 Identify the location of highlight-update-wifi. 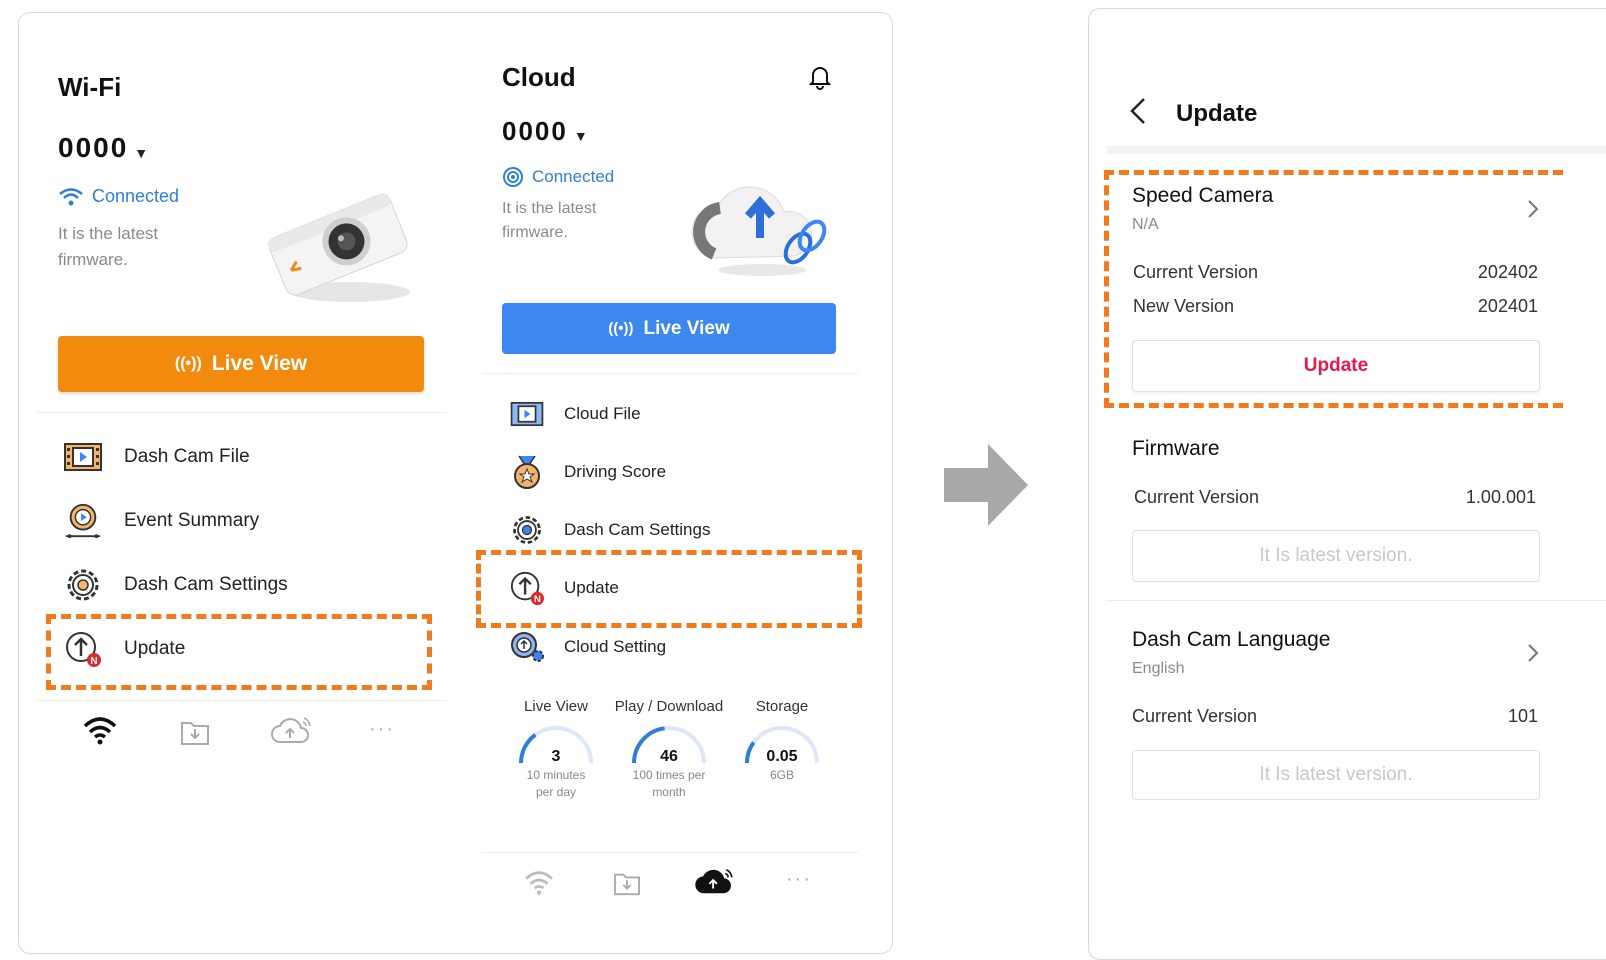
(239, 652).